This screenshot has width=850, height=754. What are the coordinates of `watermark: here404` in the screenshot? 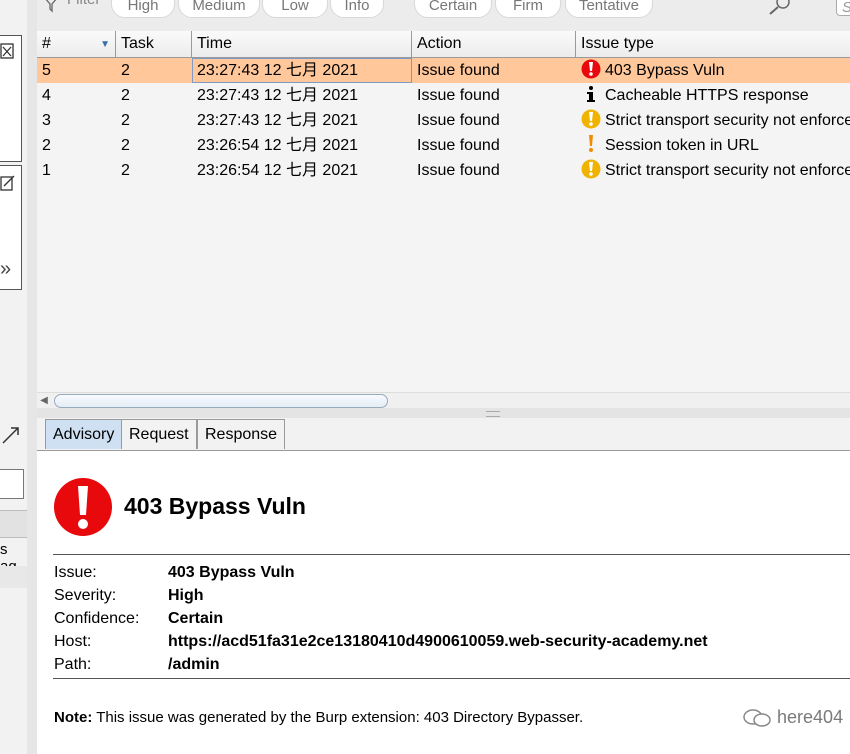 It's located at (792, 717).